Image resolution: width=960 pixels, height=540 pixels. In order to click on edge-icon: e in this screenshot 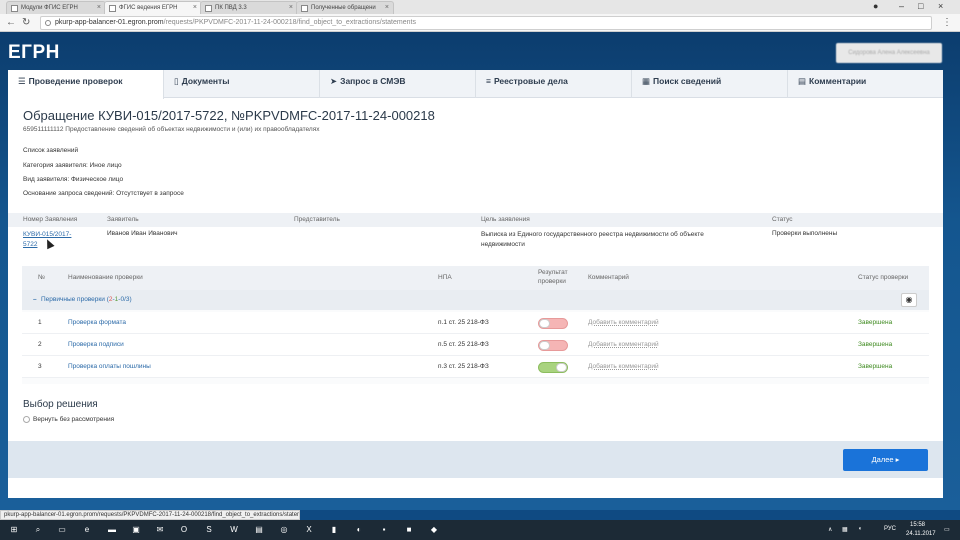, I will do `click(87, 530)`.